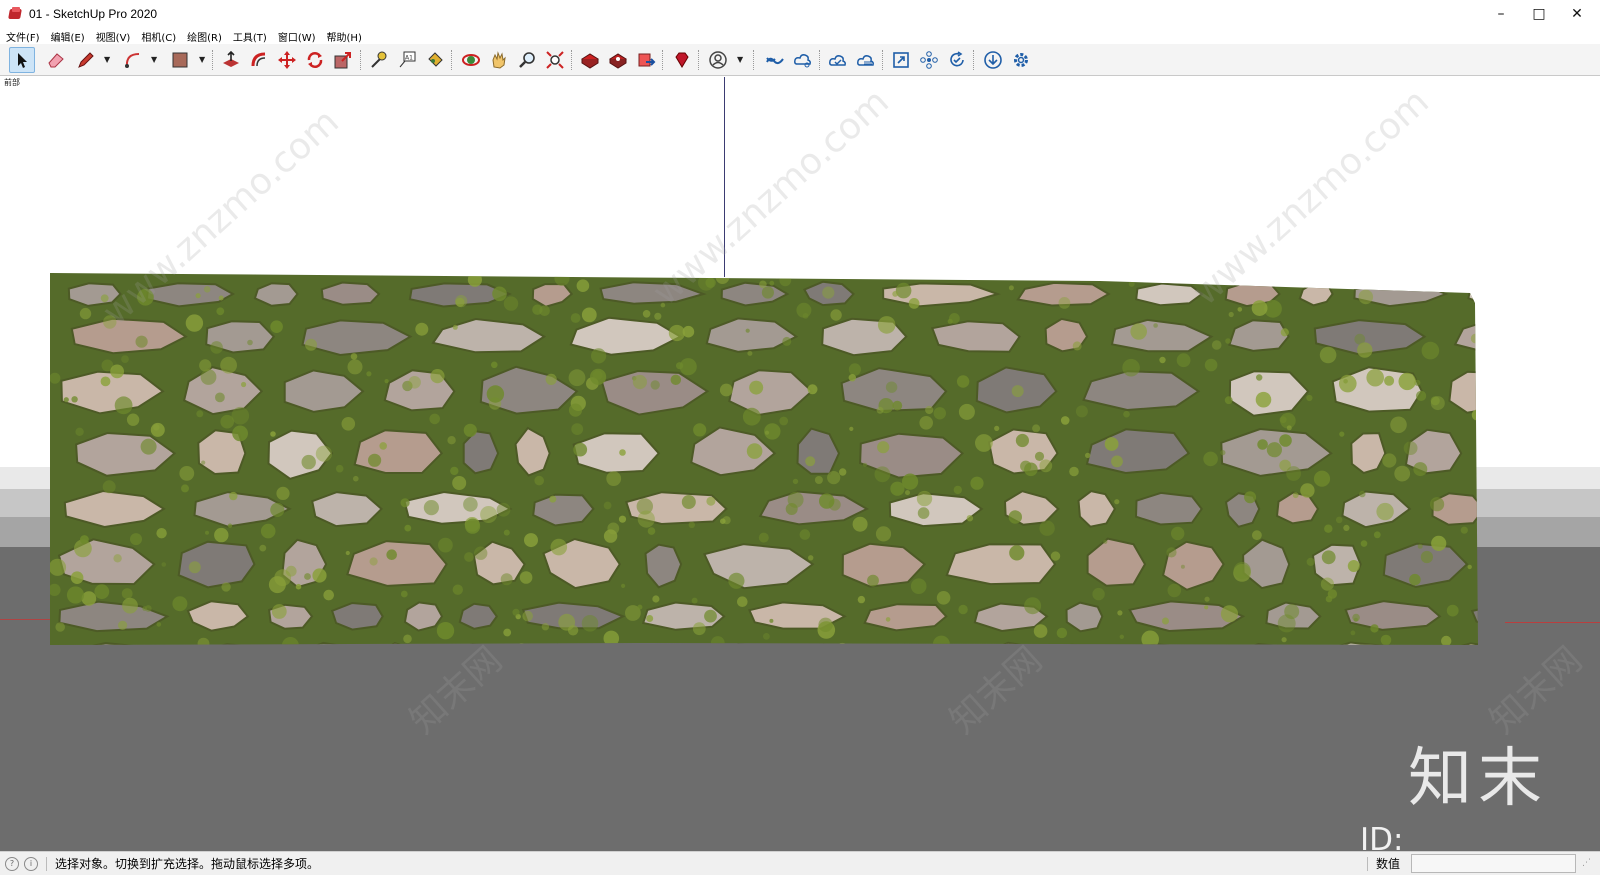 This screenshot has width=1600, height=875. I want to click on zoom-window-button, so click(901, 60).